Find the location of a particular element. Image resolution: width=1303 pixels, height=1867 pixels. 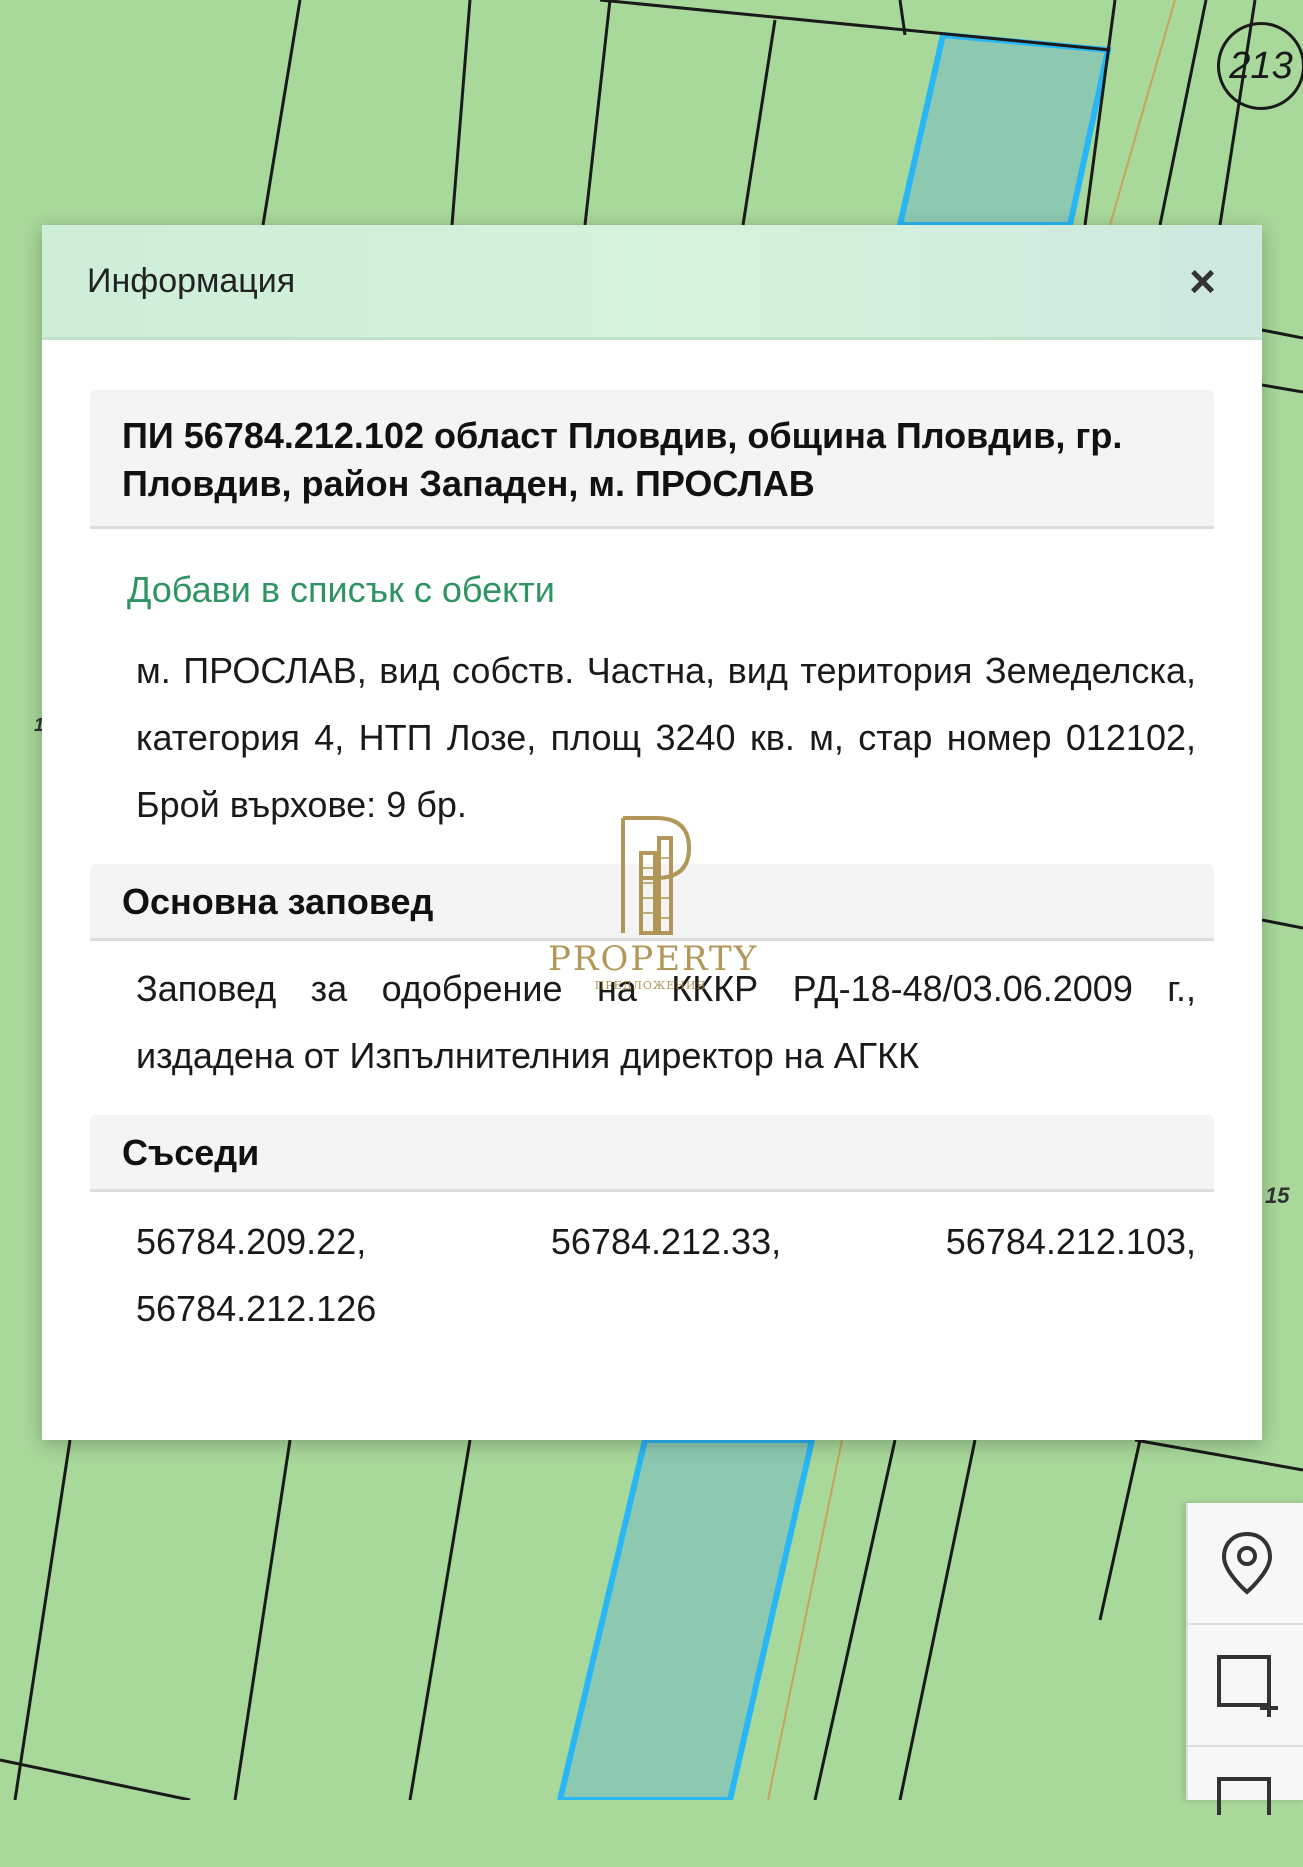

location-pin-icon is located at coordinates (1246, 1563).